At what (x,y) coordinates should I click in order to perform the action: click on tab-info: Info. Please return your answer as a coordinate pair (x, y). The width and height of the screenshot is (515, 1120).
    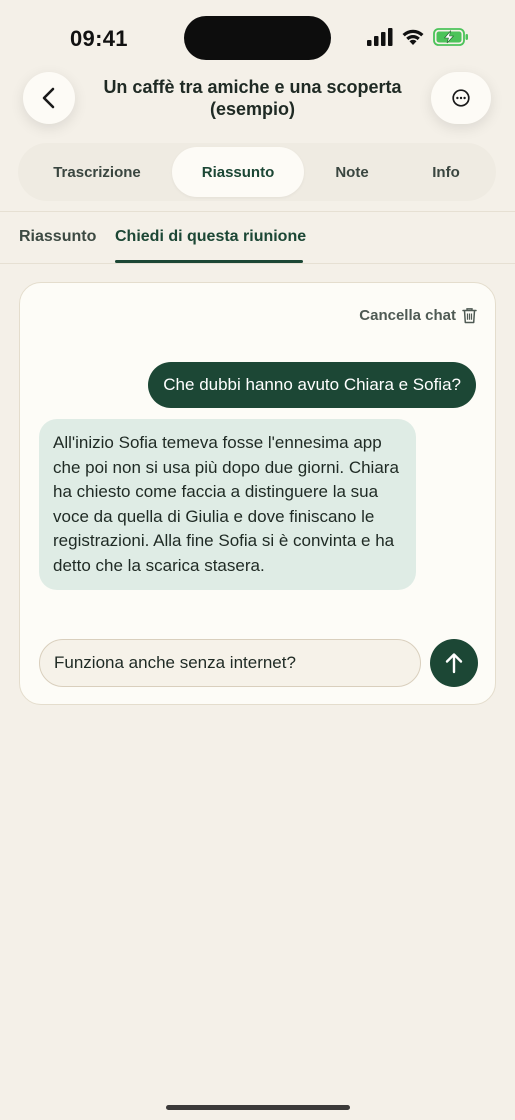
    Looking at the image, I should click on (446, 172).